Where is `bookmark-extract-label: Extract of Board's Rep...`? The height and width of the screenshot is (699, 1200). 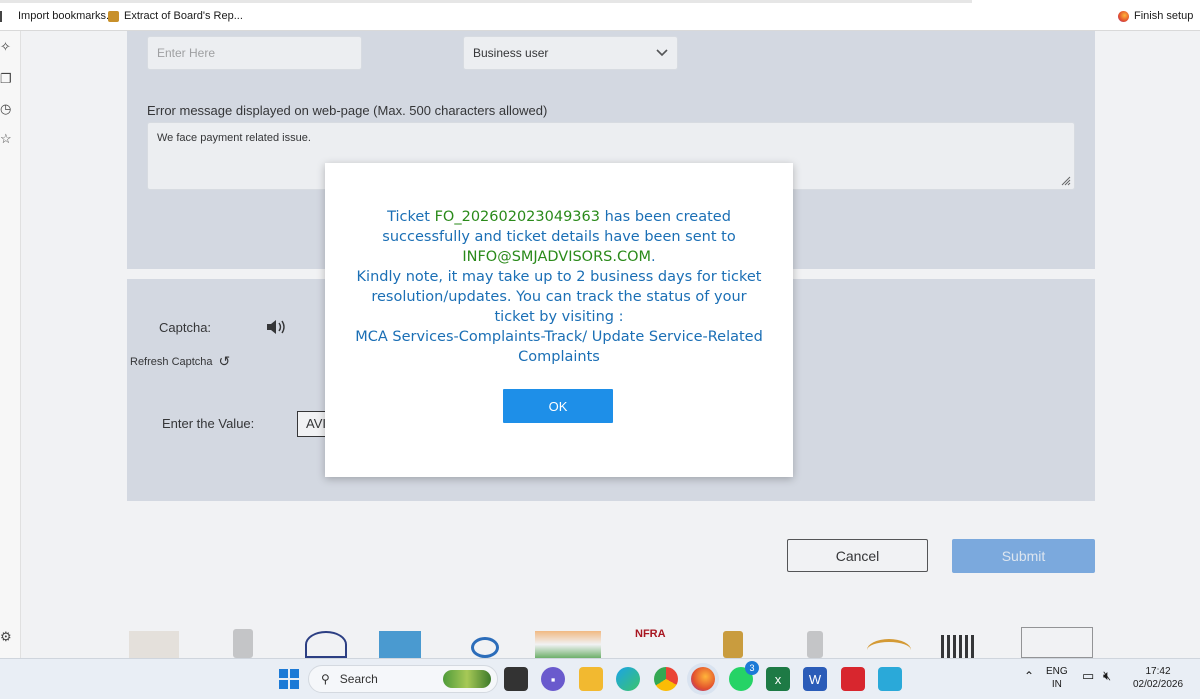
bookmark-extract-label: Extract of Board's Rep... is located at coordinates (183, 16).